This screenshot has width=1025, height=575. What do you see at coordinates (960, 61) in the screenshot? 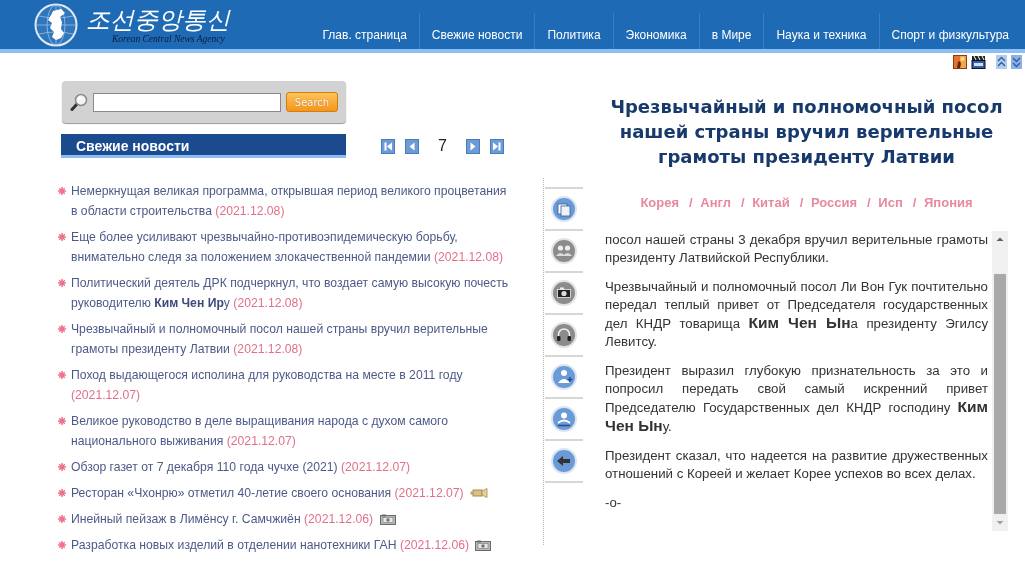
I see `photo-icon` at bounding box center [960, 61].